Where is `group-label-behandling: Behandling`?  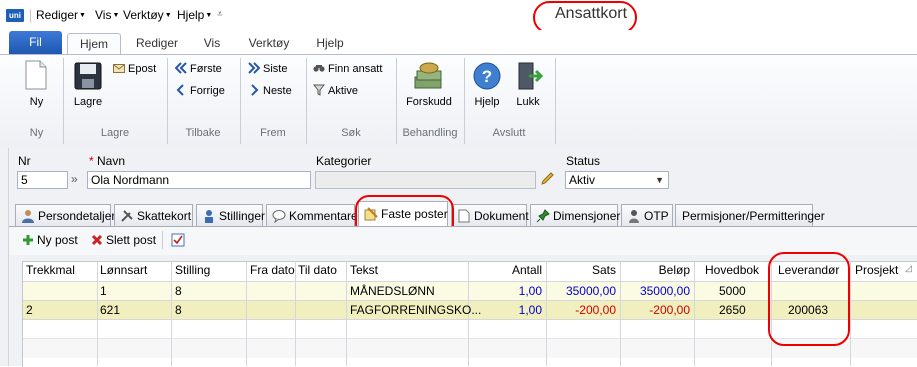
group-label-behandling: Behandling is located at coordinates (430, 133).